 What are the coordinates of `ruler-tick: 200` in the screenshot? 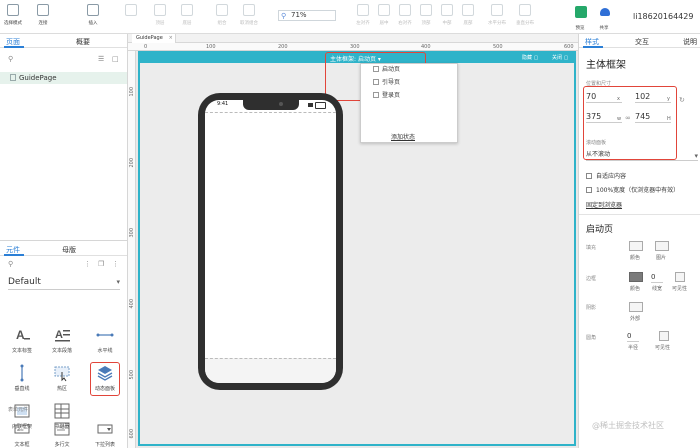 It's located at (283, 47).